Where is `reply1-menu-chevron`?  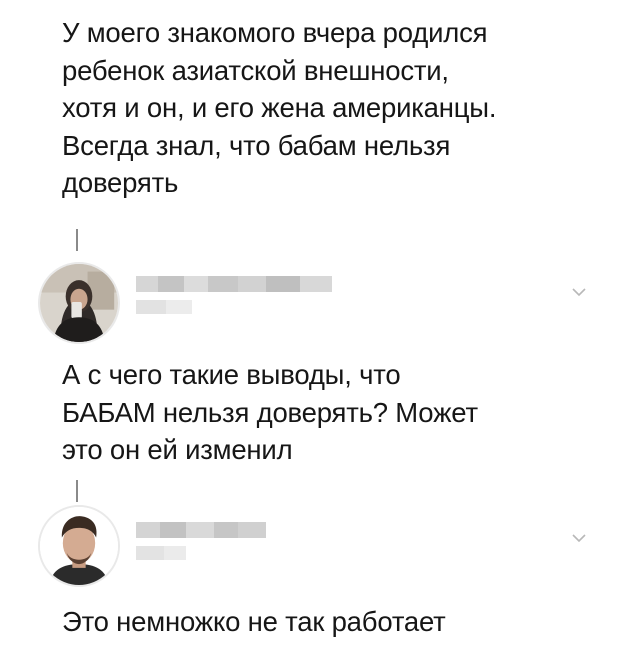 reply1-menu-chevron is located at coordinates (579, 290).